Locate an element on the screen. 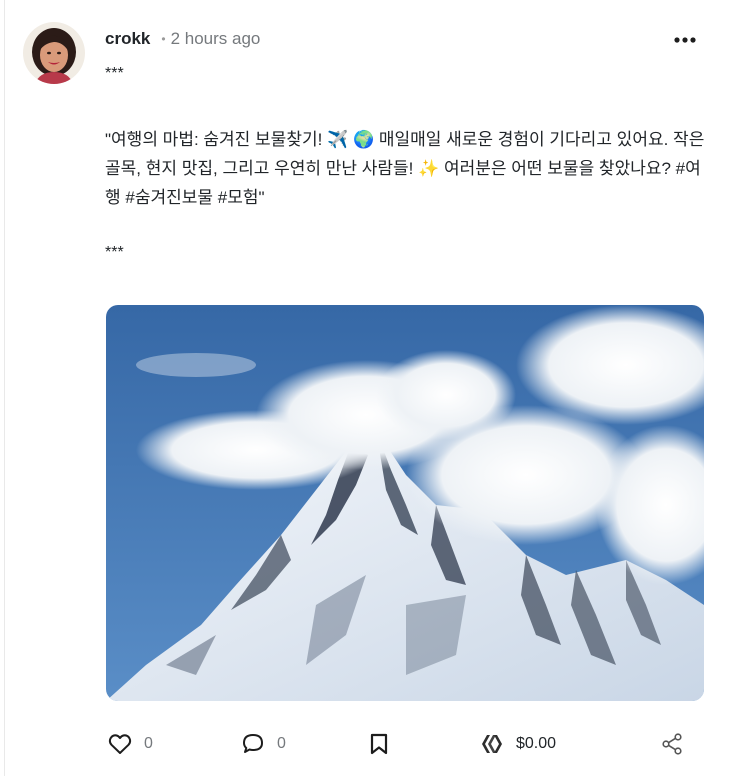  like-count: 0 is located at coordinates (148, 743).